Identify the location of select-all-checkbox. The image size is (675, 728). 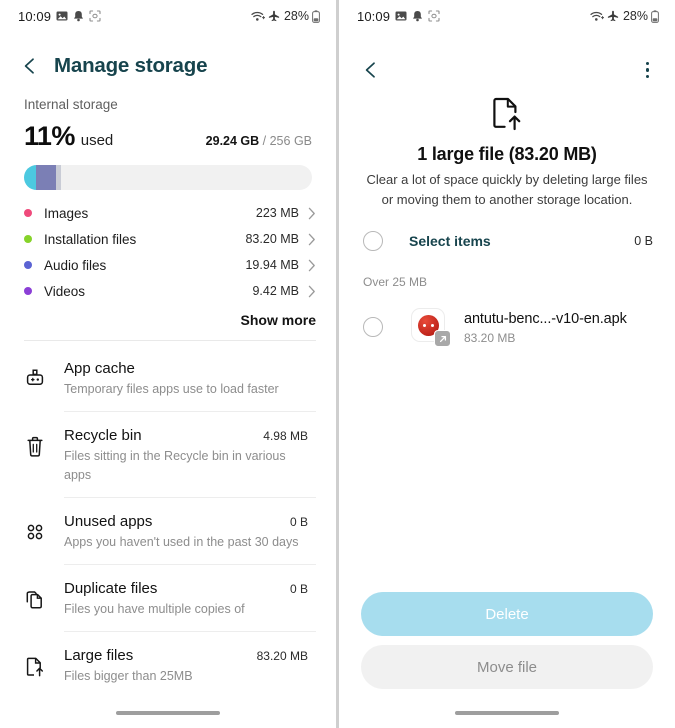
(373, 241).